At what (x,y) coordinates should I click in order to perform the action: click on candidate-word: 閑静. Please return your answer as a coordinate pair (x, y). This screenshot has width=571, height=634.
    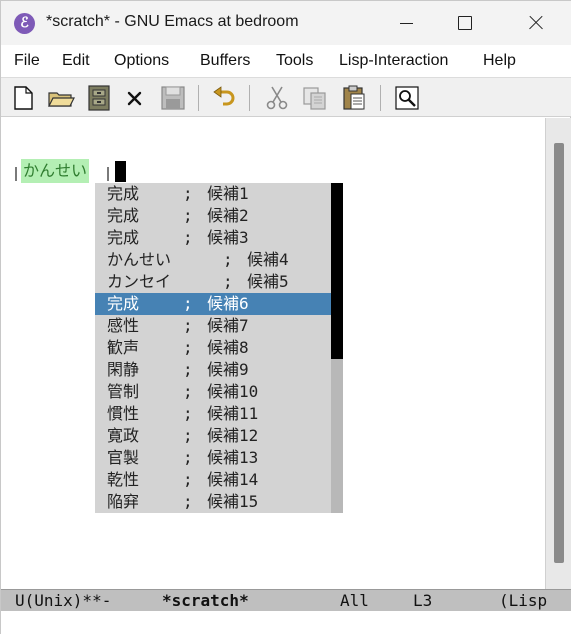
    Looking at the image, I should click on (123, 369).